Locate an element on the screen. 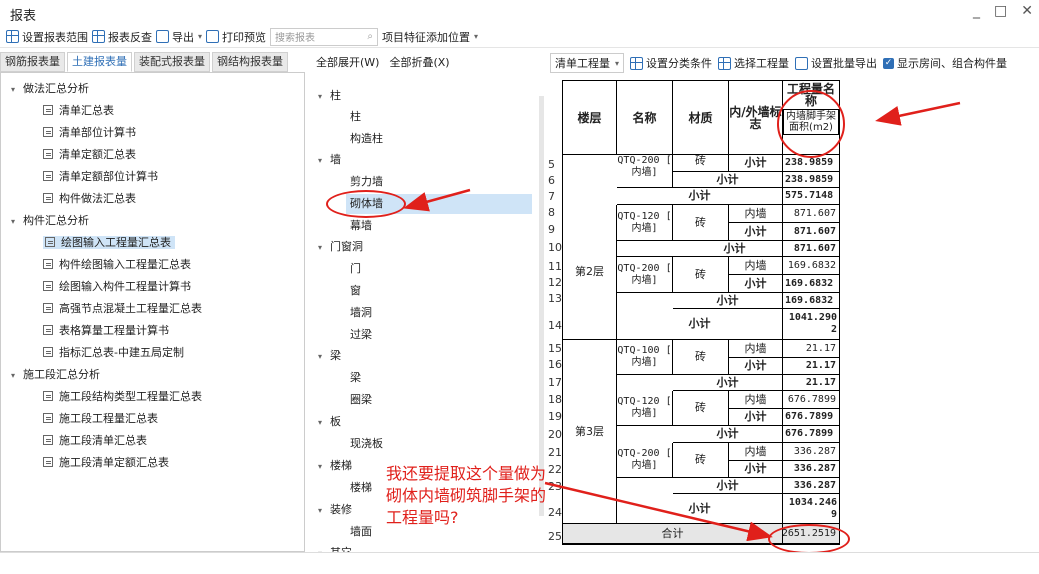 Image resolution: width=1039 pixels, height=574 pixels. component-item: 墙面 is located at coordinates (361, 532).